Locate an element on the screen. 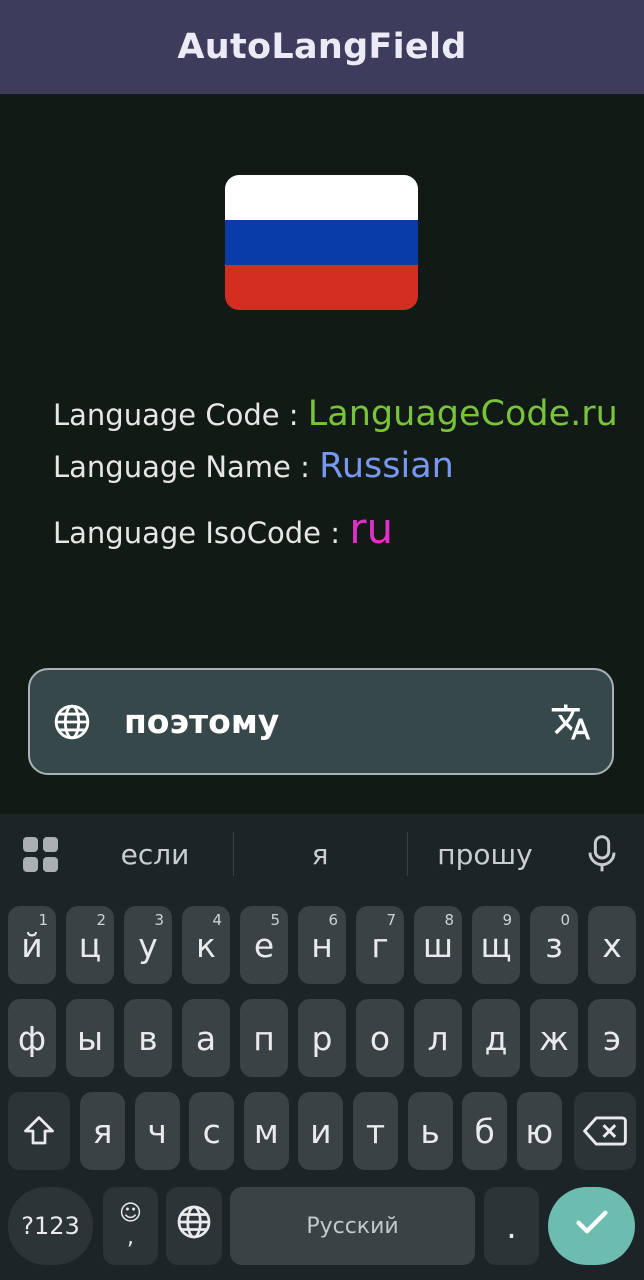 The height and width of the screenshot is (1280, 644). key-к: к4 is located at coordinates (206, 945).